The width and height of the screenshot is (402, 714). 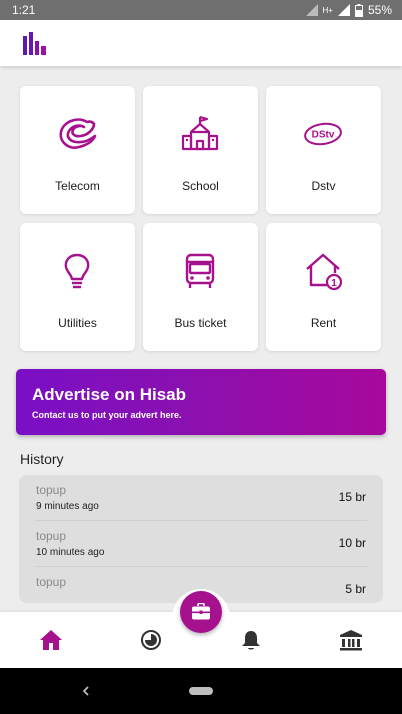 I want to click on signal-strength-icon, so click(x=343, y=10).